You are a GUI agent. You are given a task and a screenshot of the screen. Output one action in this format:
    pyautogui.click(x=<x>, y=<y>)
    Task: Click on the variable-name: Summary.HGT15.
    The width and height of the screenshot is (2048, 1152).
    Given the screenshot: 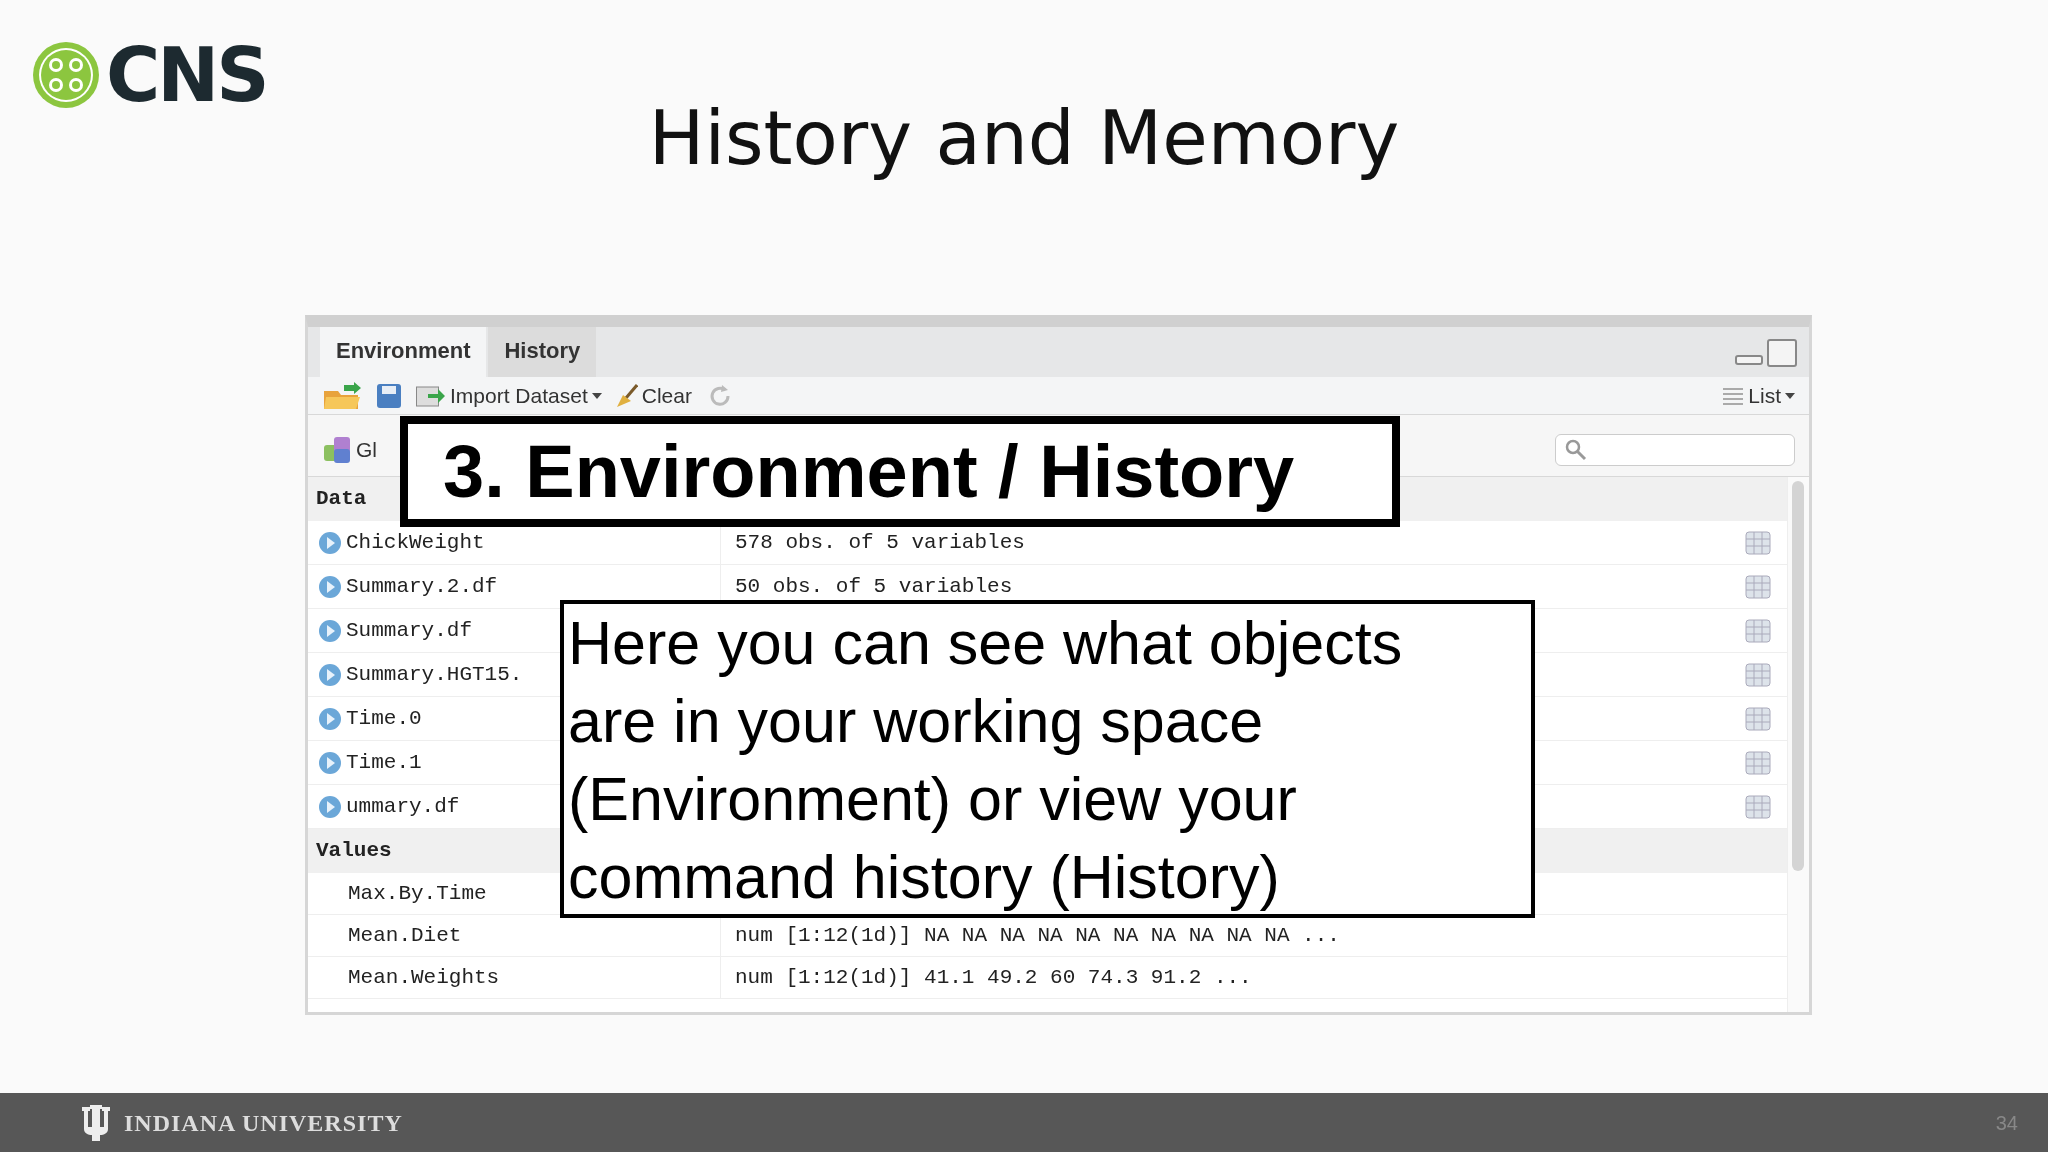 What is the action you would take?
    pyautogui.click(x=434, y=674)
    